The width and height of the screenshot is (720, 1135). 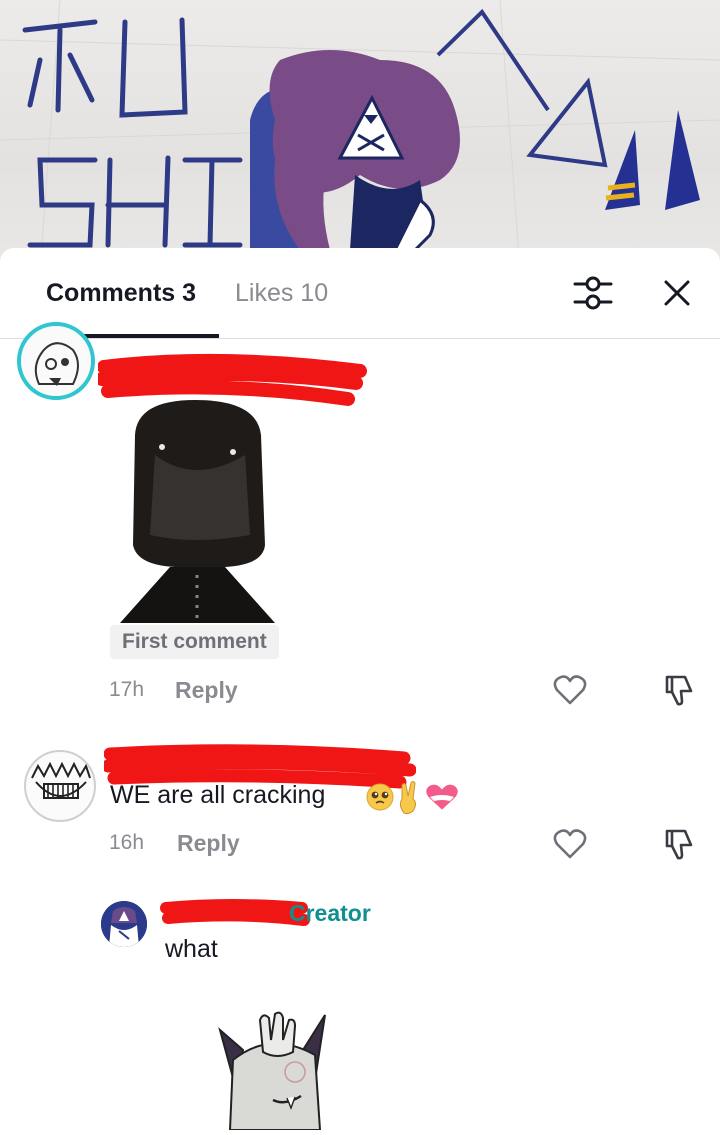 What do you see at coordinates (330, 913) in the screenshot?
I see `creator-badge: Creator` at bounding box center [330, 913].